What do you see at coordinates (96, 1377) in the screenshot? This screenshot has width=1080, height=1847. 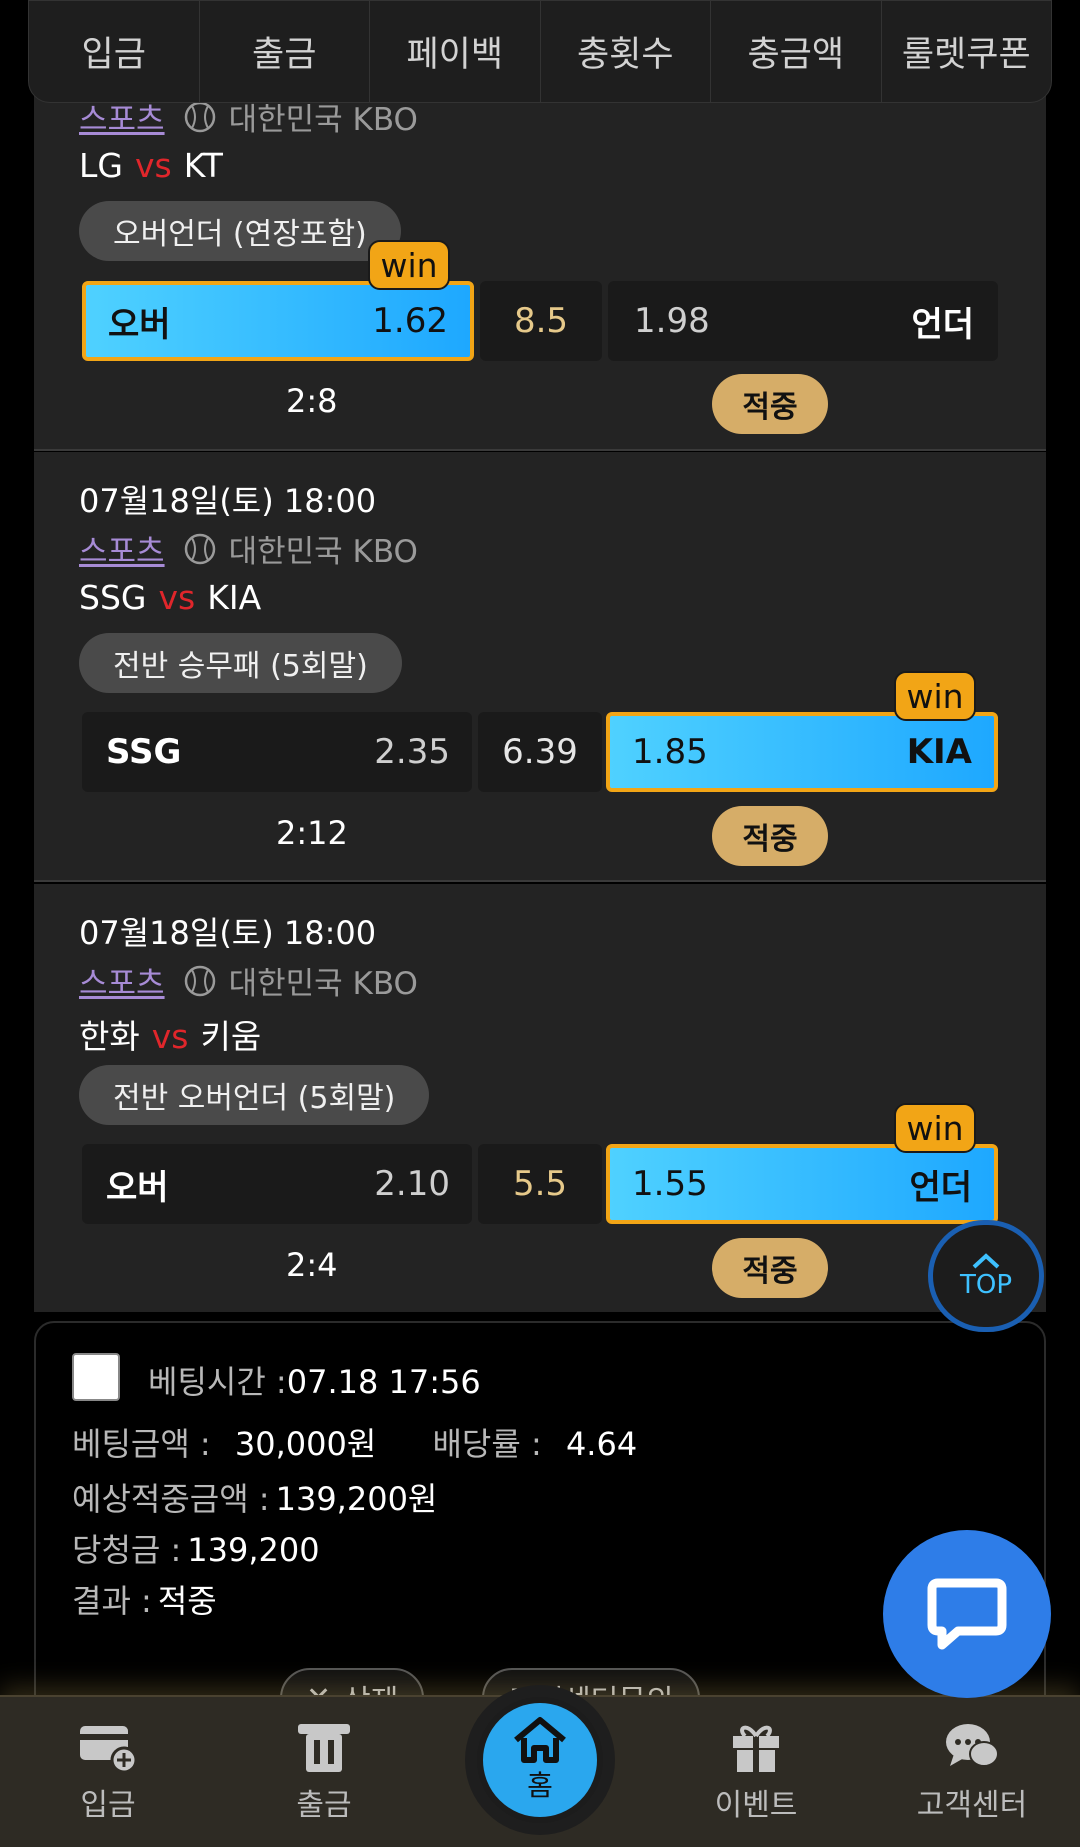 I see `select-checkbox` at bounding box center [96, 1377].